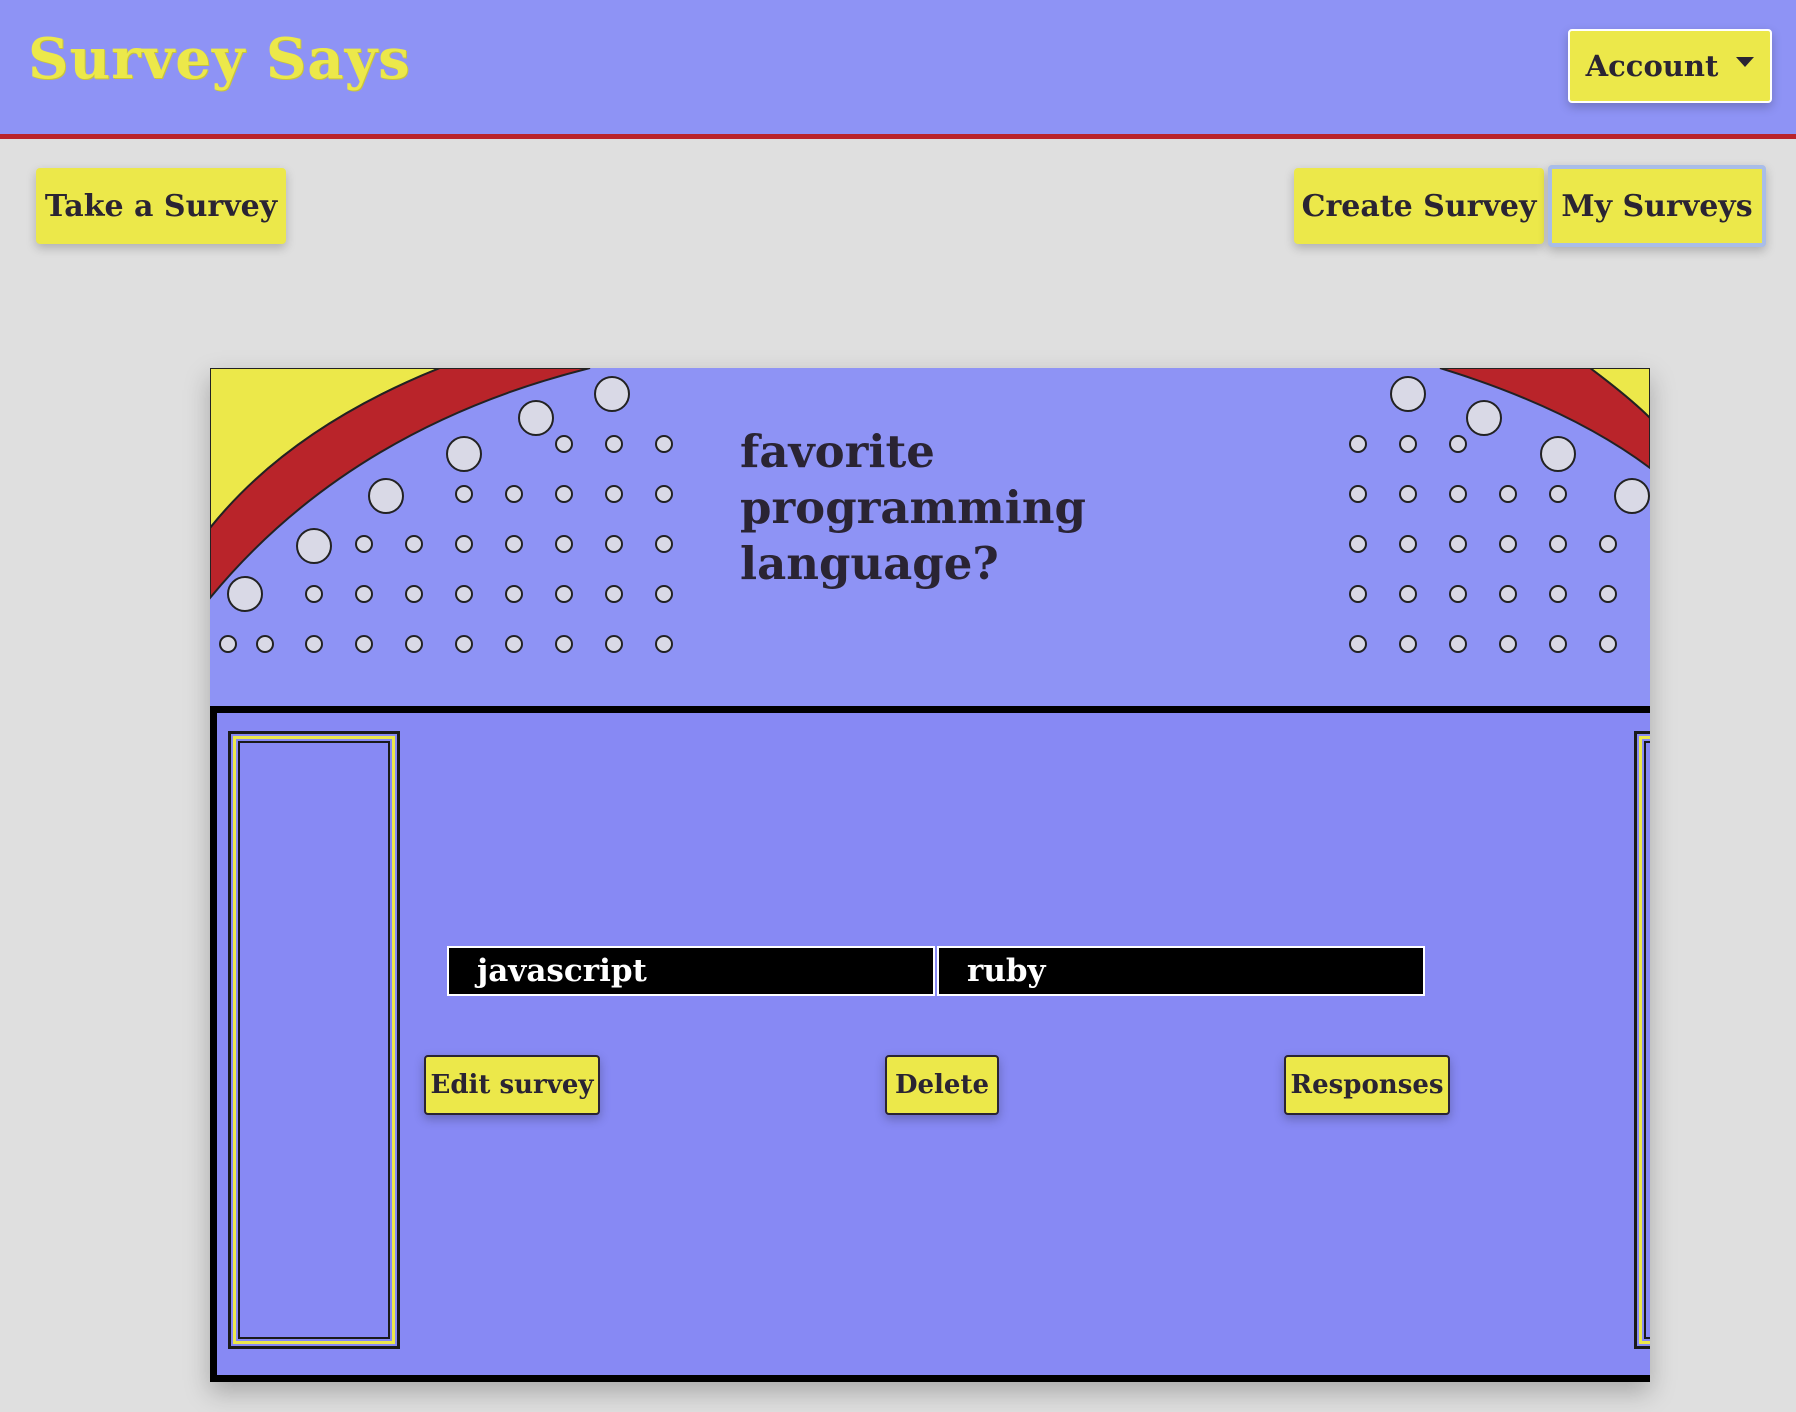 The image size is (1796, 1412). Describe the element at coordinates (161, 206) in the screenshot. I see `take-survey-button: Take a Survey` at that location.